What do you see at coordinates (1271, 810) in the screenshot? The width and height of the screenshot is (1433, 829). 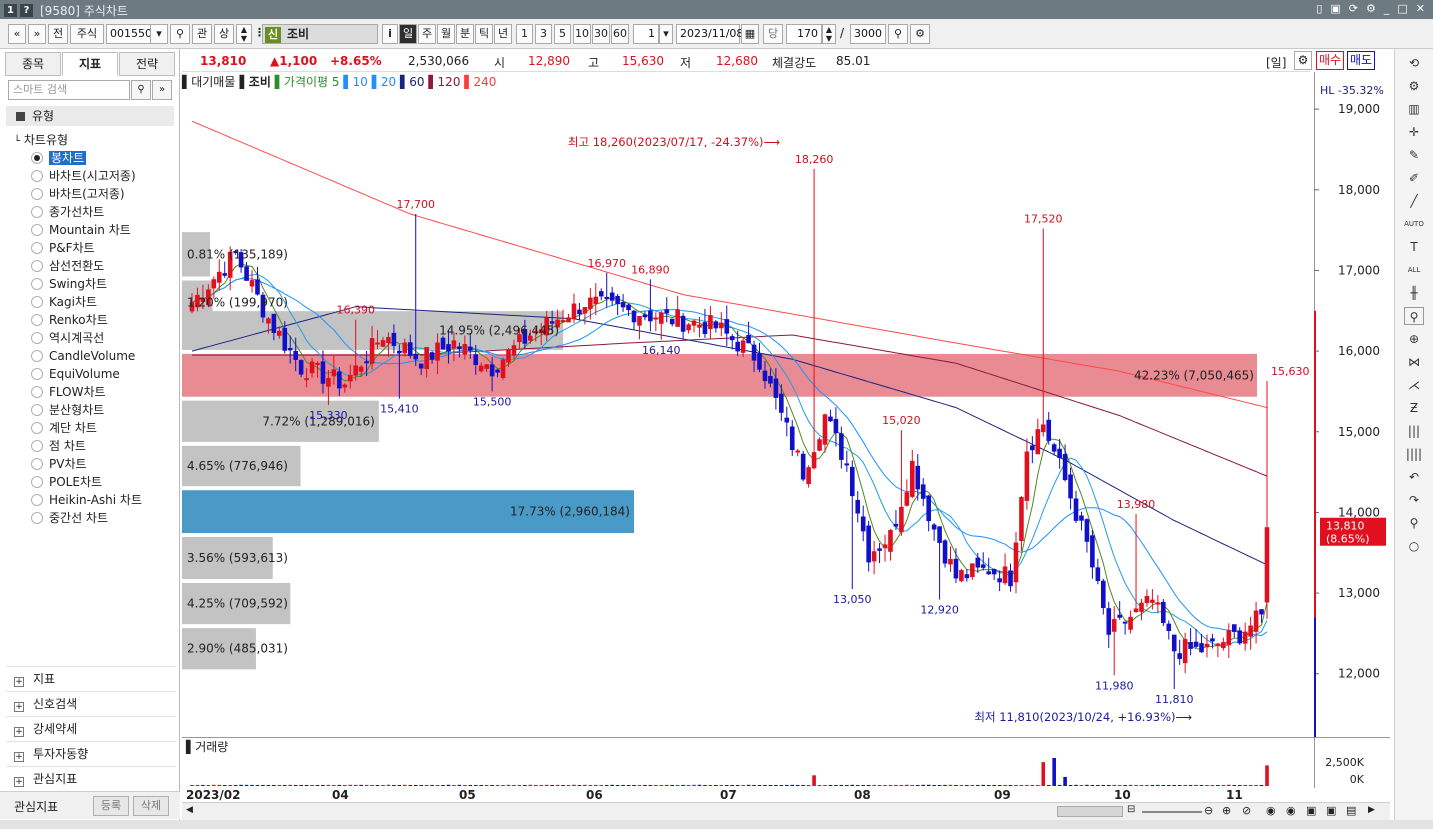 I see `chart-option-icon-1: ◉` at bounding box center [1271, 810].